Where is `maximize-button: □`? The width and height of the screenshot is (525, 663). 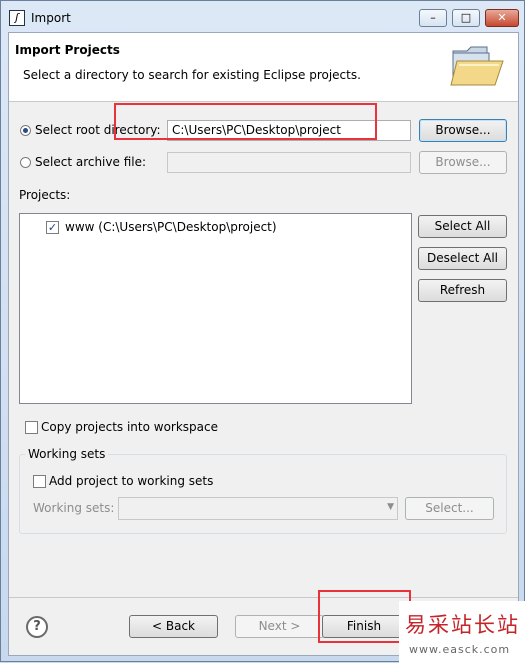
maximize-button: □ is located at coordinates (466, 18).